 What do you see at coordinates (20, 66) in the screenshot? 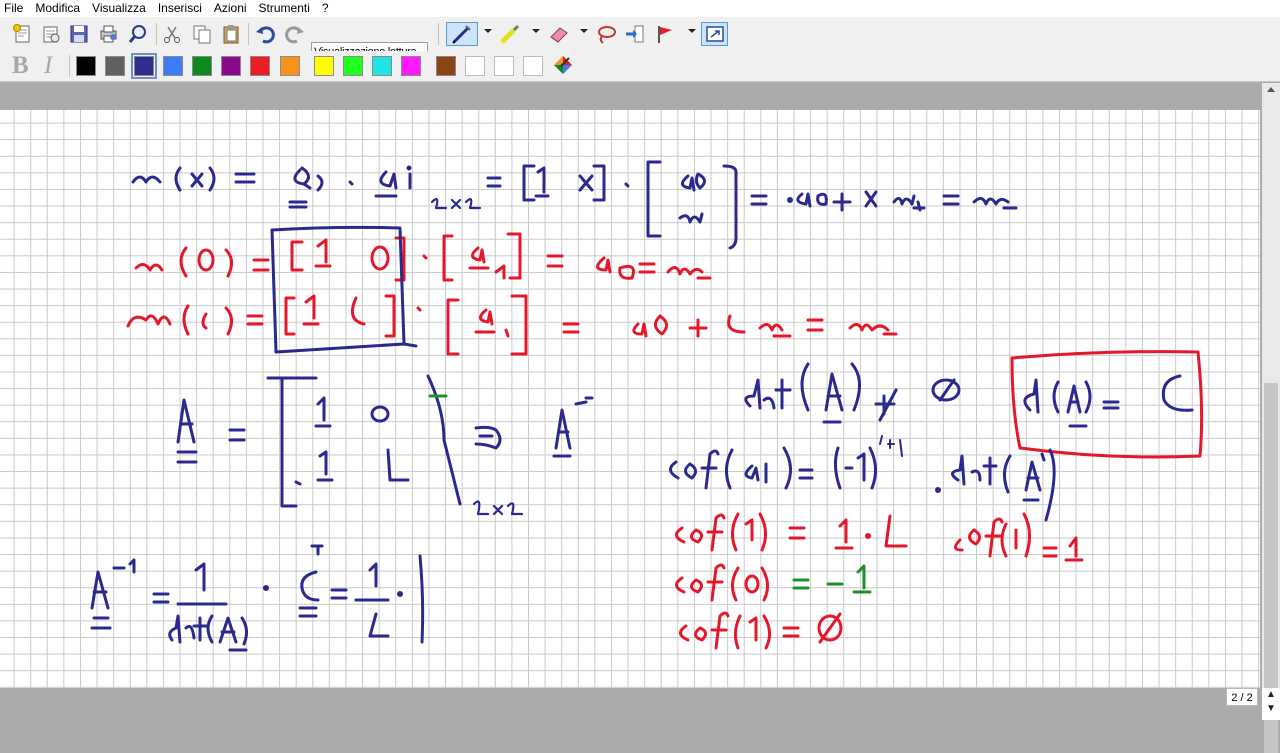
I see `bold-button: B` at bounding box center [20, 66].